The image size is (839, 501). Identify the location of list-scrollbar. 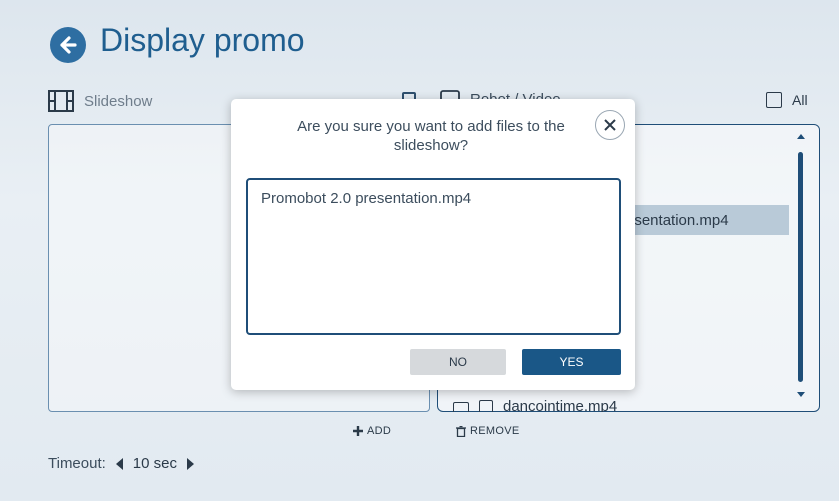
(801, 269).